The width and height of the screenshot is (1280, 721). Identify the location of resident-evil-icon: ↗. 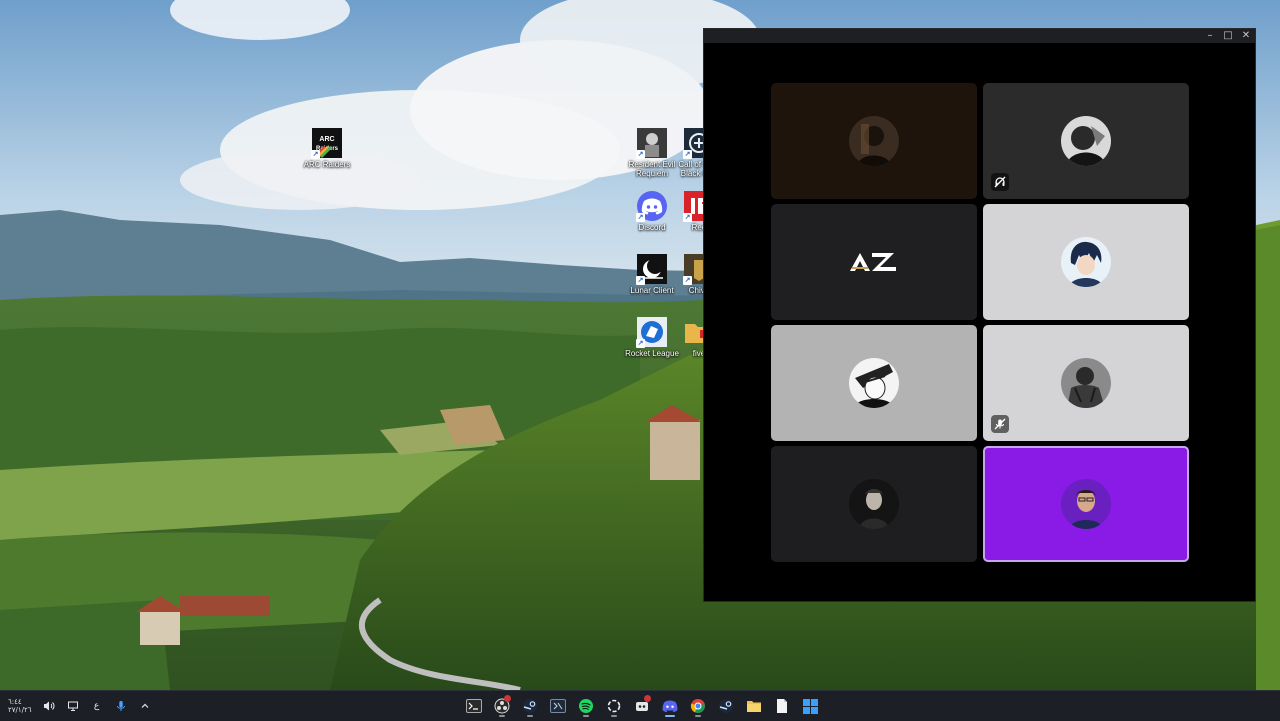
(651, 143).